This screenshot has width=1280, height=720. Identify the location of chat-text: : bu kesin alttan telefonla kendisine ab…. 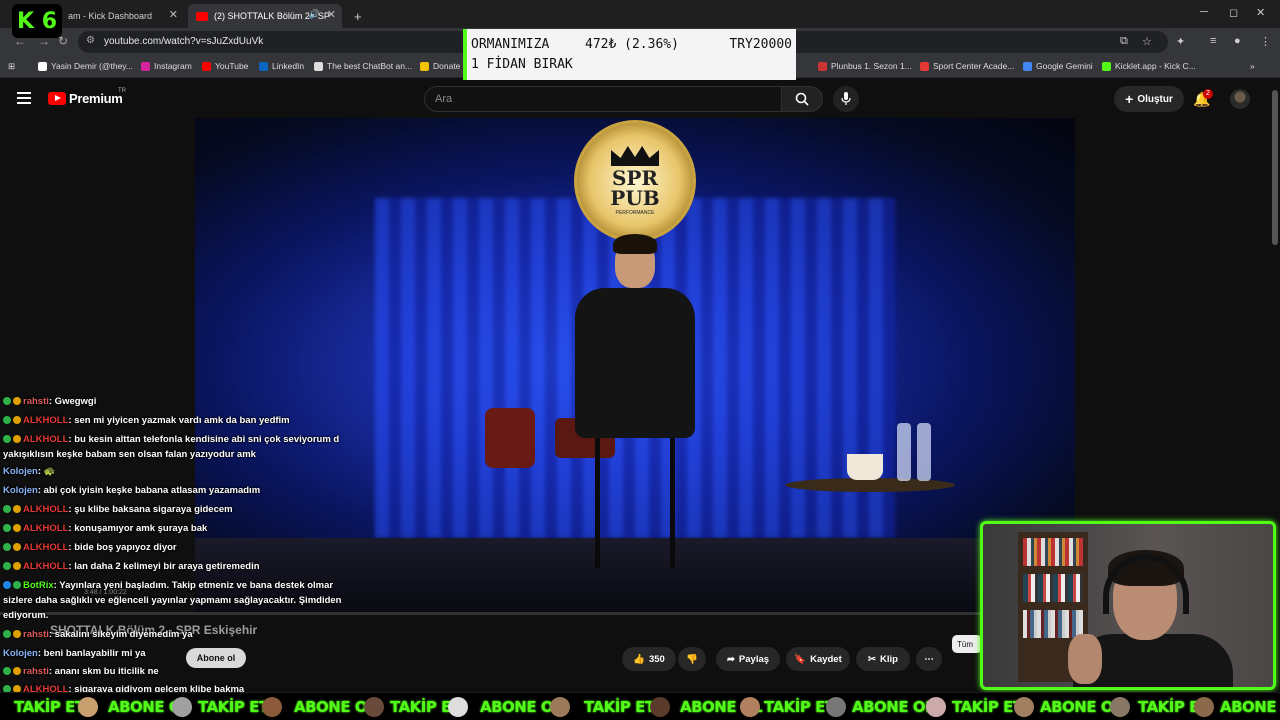
(204, 439).